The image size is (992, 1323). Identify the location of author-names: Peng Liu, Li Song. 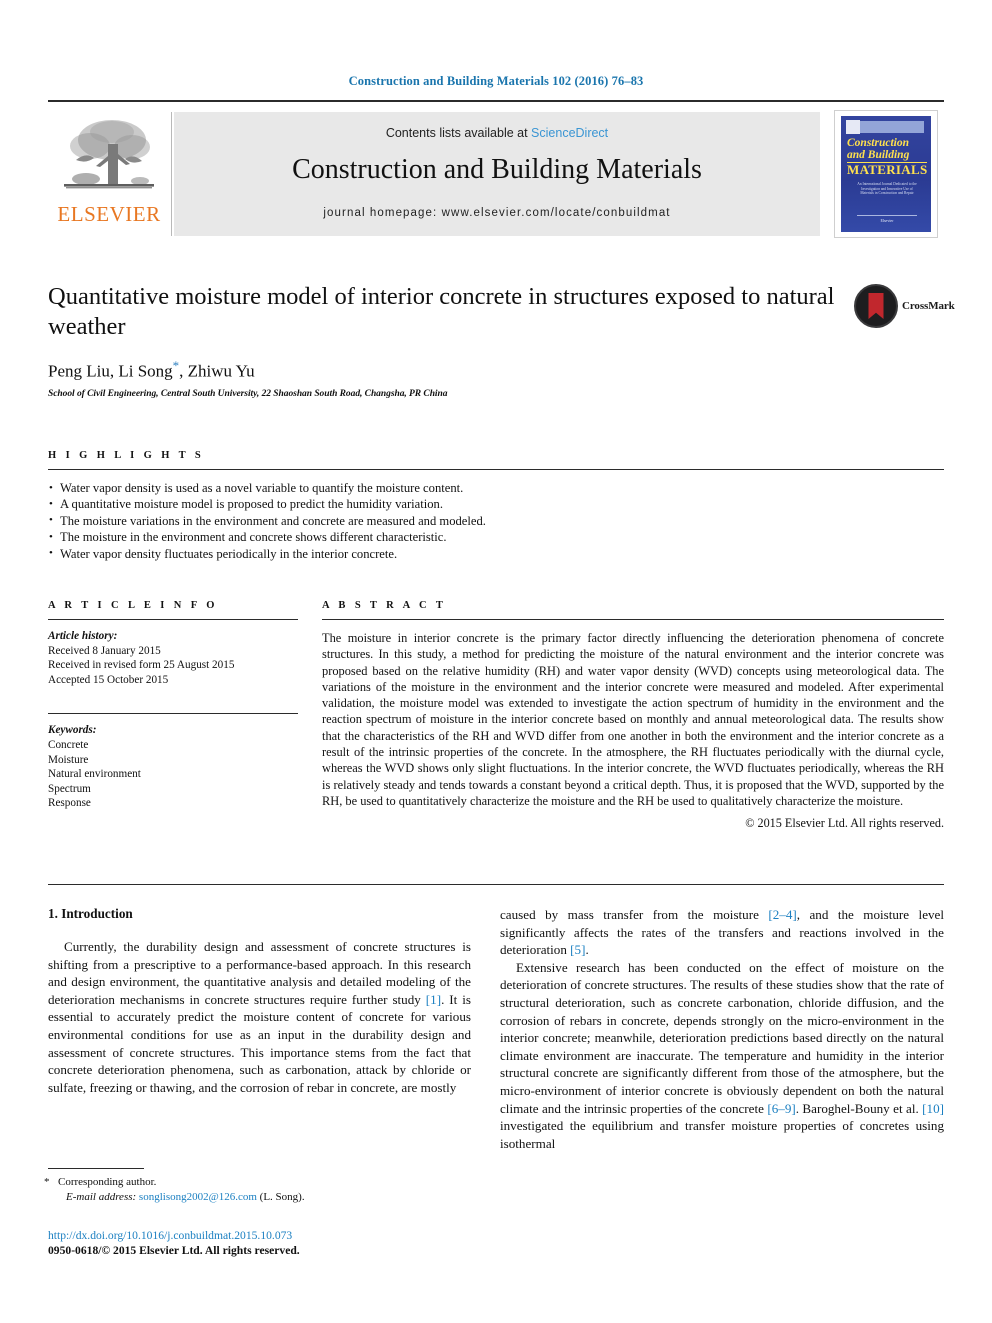
(110, 371).